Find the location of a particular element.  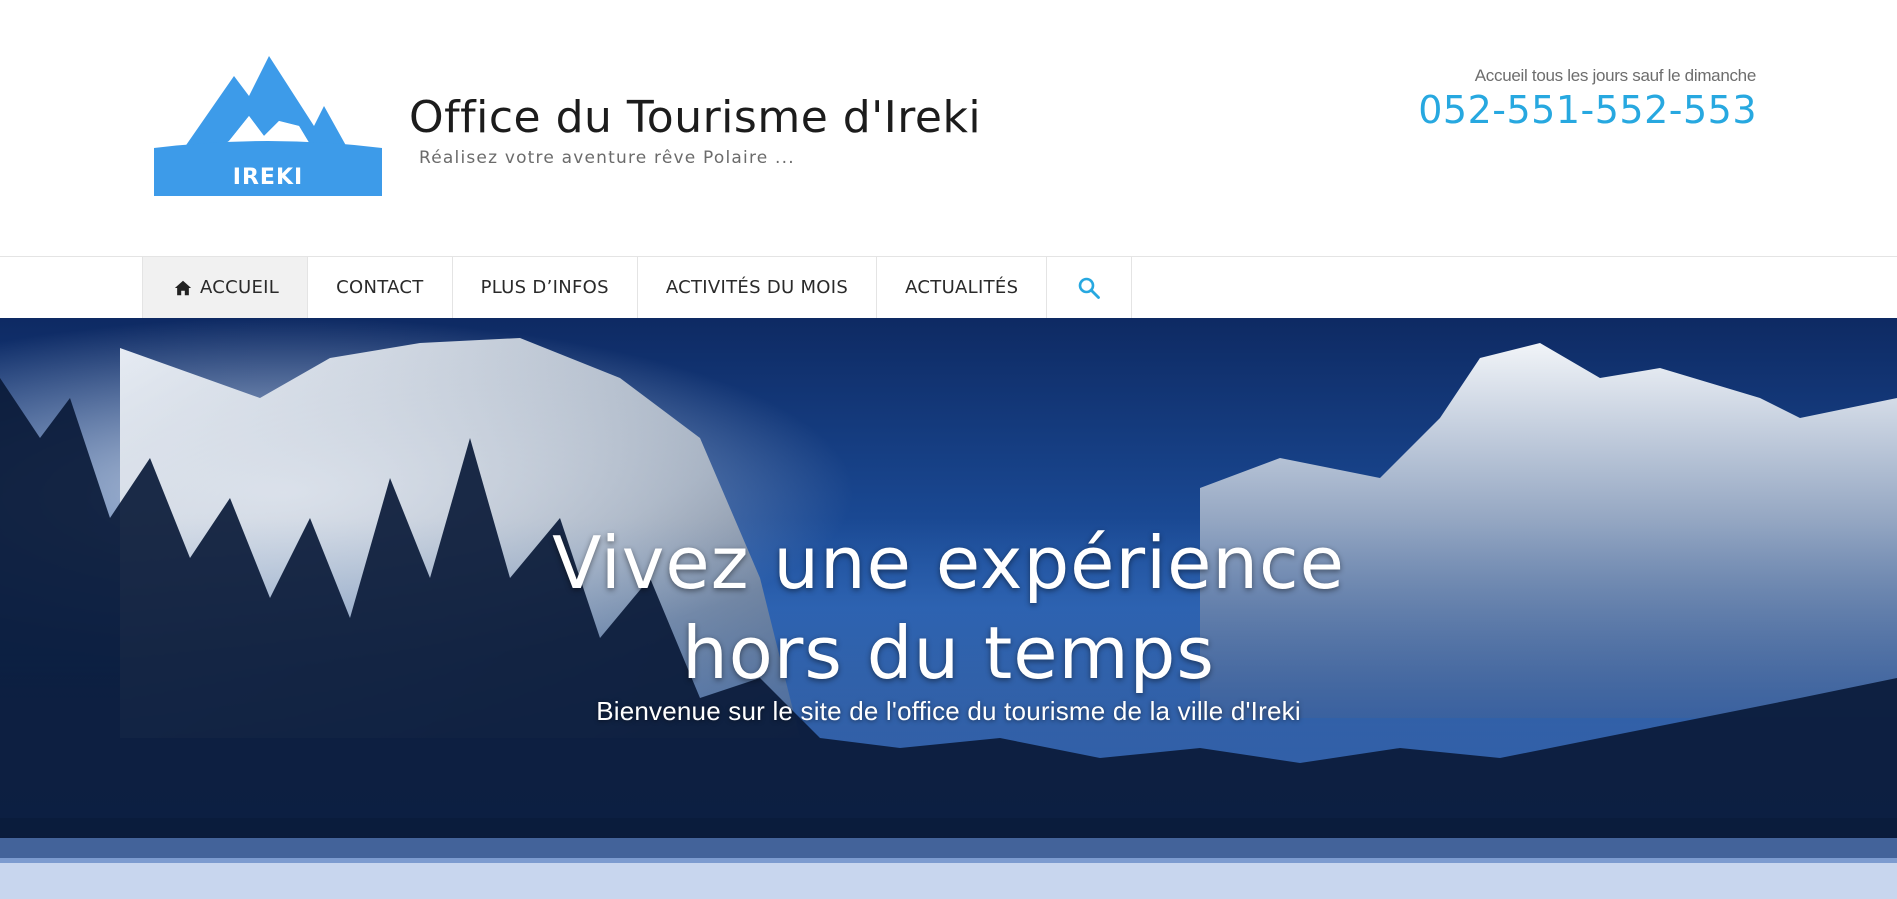

nav-item-label: Accueil is located at coordinates (240, 287).